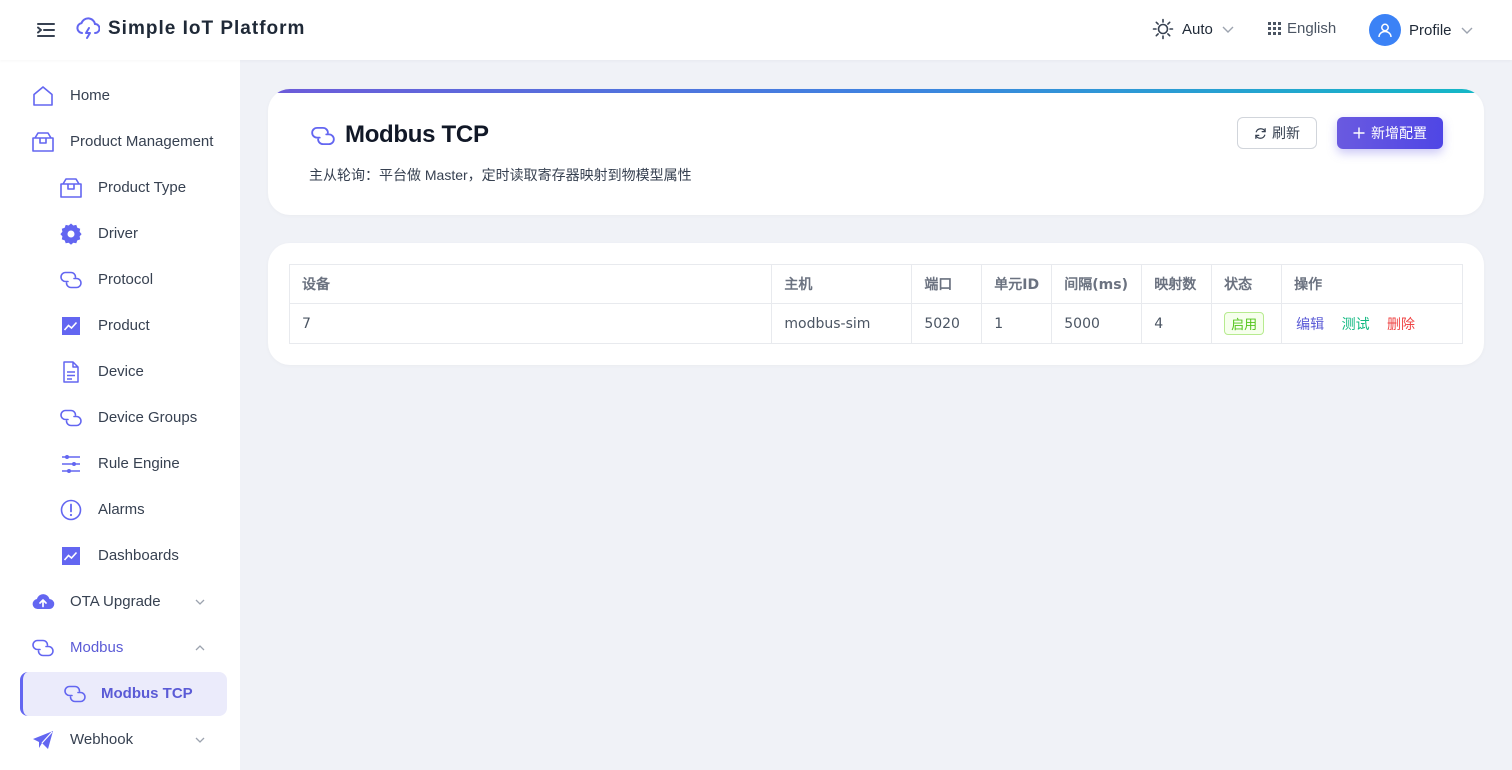  I want to click on sidebar-item-label: Product, so click(124, 325).